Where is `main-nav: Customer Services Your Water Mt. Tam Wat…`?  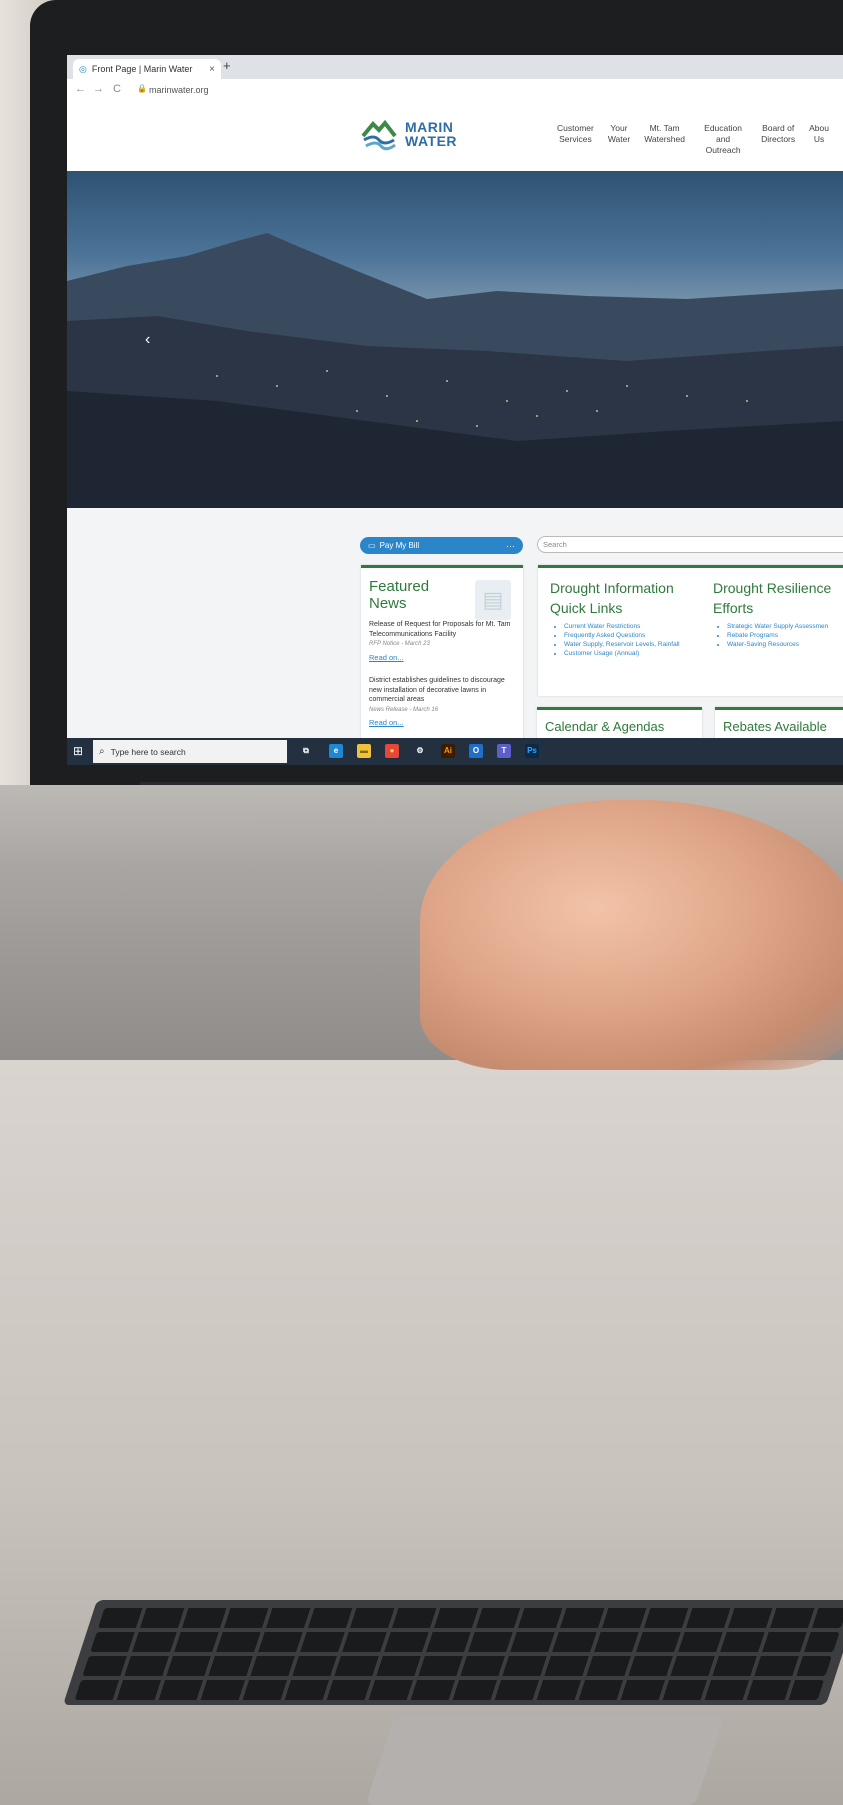
main-nav: Customer Services Your Water Mt. Tam Wat… is located at coordinates (700, 139).